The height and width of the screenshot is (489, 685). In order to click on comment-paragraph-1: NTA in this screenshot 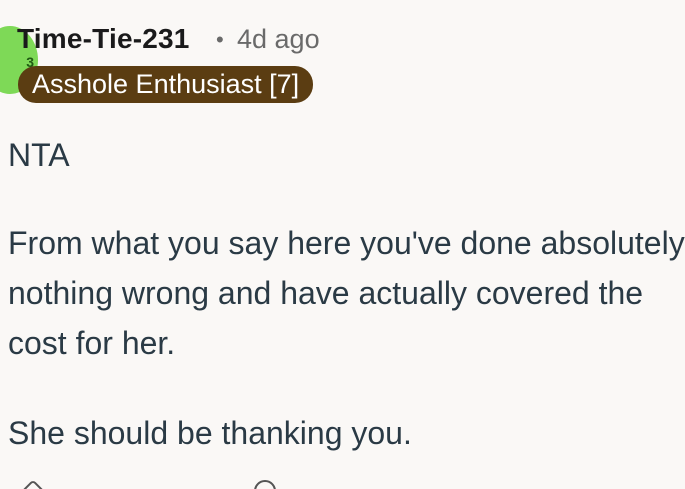, I will do `click(39, 155)`.